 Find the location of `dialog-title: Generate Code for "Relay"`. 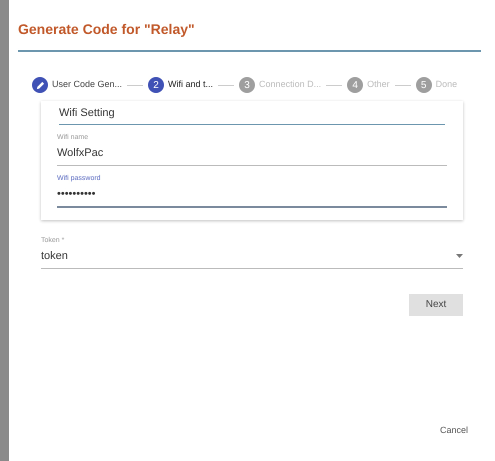

dialog-title: Generate Code for "Relay" is located at coordinates (106, 29).